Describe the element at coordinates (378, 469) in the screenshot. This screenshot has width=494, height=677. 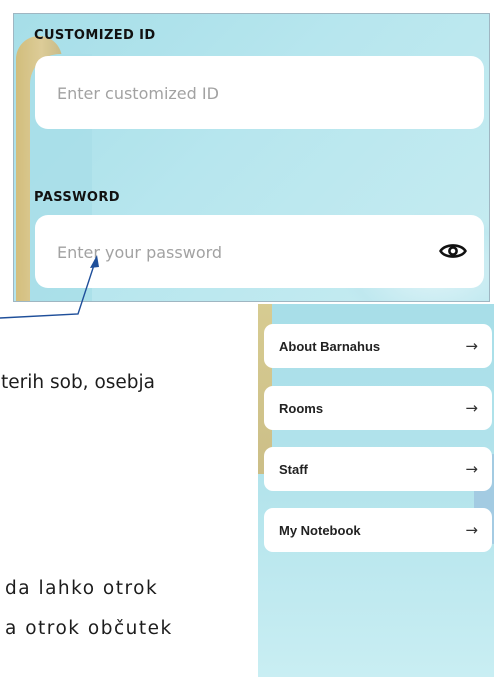
I see `menu-item-staff: Staff →` at that location.